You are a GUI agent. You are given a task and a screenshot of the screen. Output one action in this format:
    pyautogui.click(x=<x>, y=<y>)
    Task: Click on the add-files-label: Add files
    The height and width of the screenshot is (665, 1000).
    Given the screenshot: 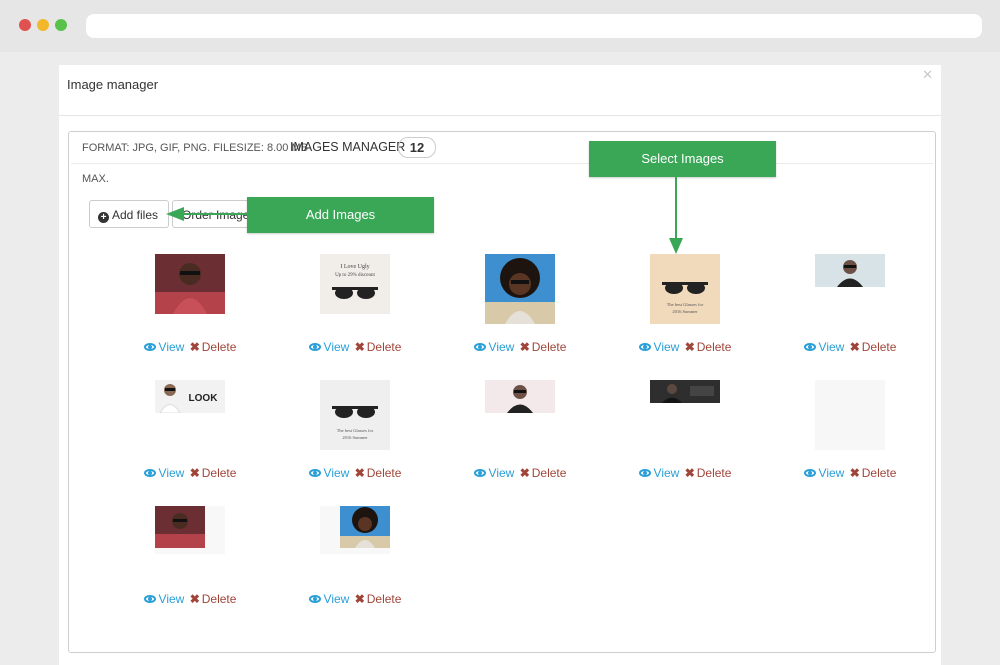 What is the action you would take?
    pyautogui.click(x=135, y=215)
    